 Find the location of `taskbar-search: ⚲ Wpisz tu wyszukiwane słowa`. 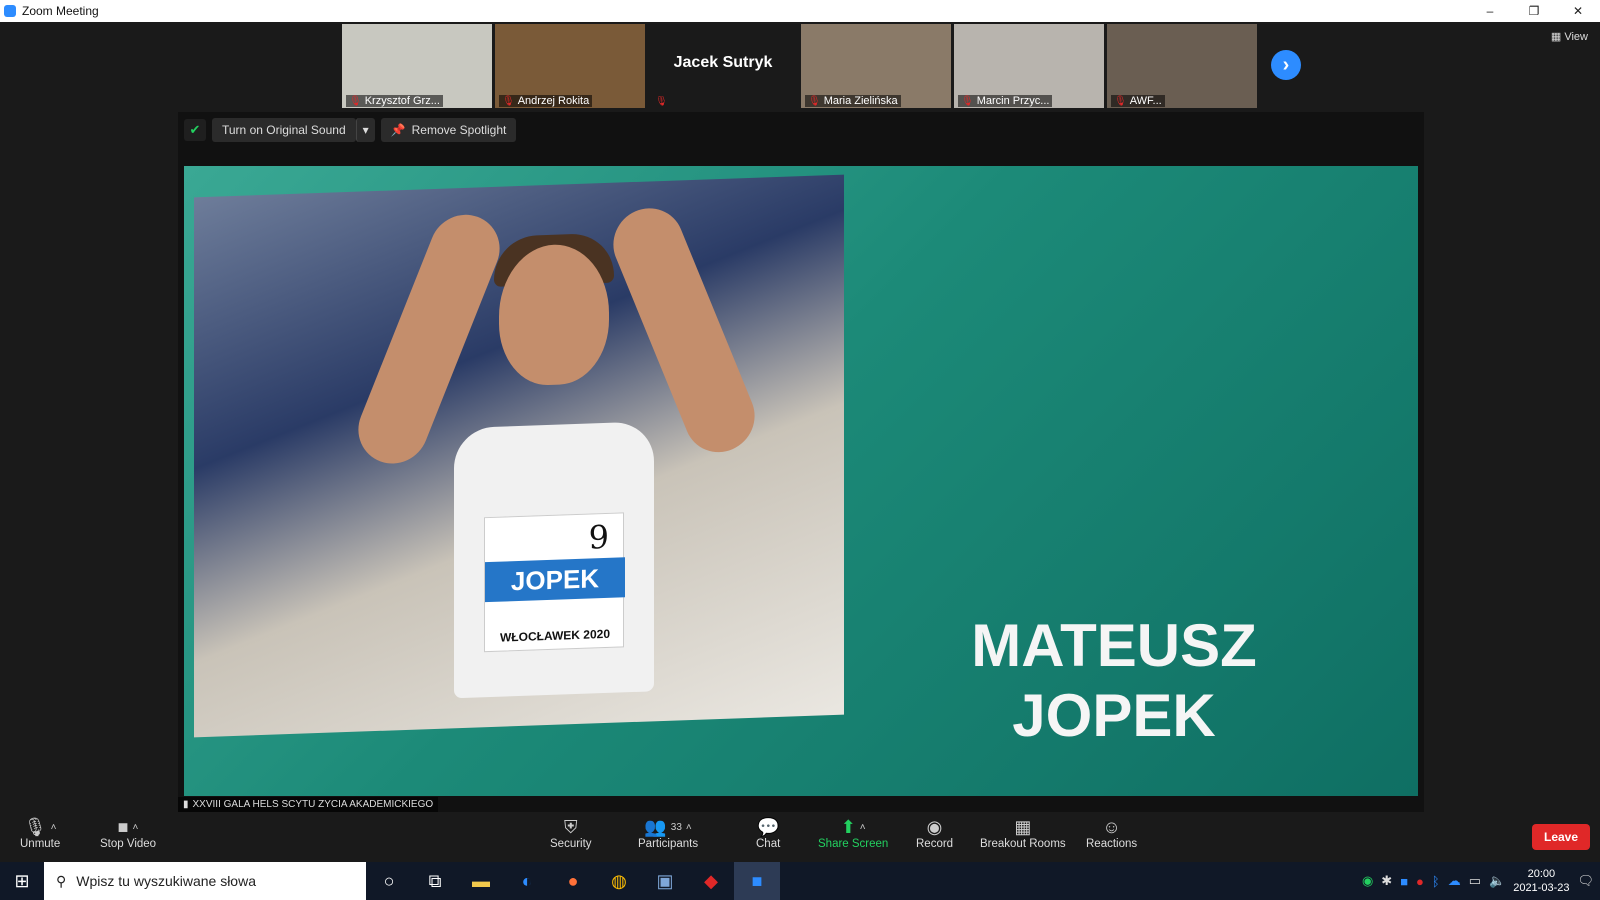

taskbar-search: ⚲ Wpisz tu wyszukiwane słowa is located at coordinates (205, 881).